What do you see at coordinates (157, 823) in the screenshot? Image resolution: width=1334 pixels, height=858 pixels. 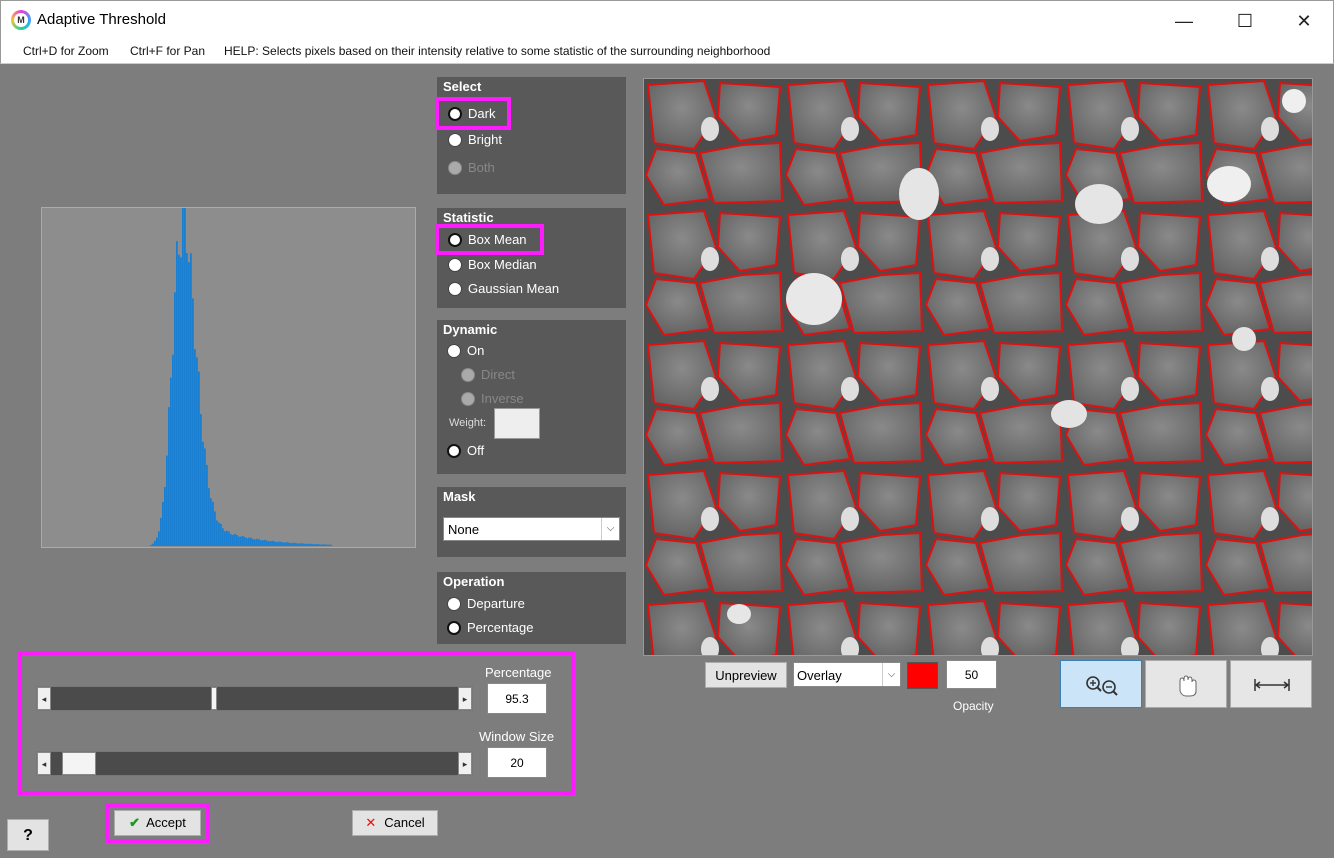 I see `accept-button: ✔ Accept` at bounding box center [157, 823].